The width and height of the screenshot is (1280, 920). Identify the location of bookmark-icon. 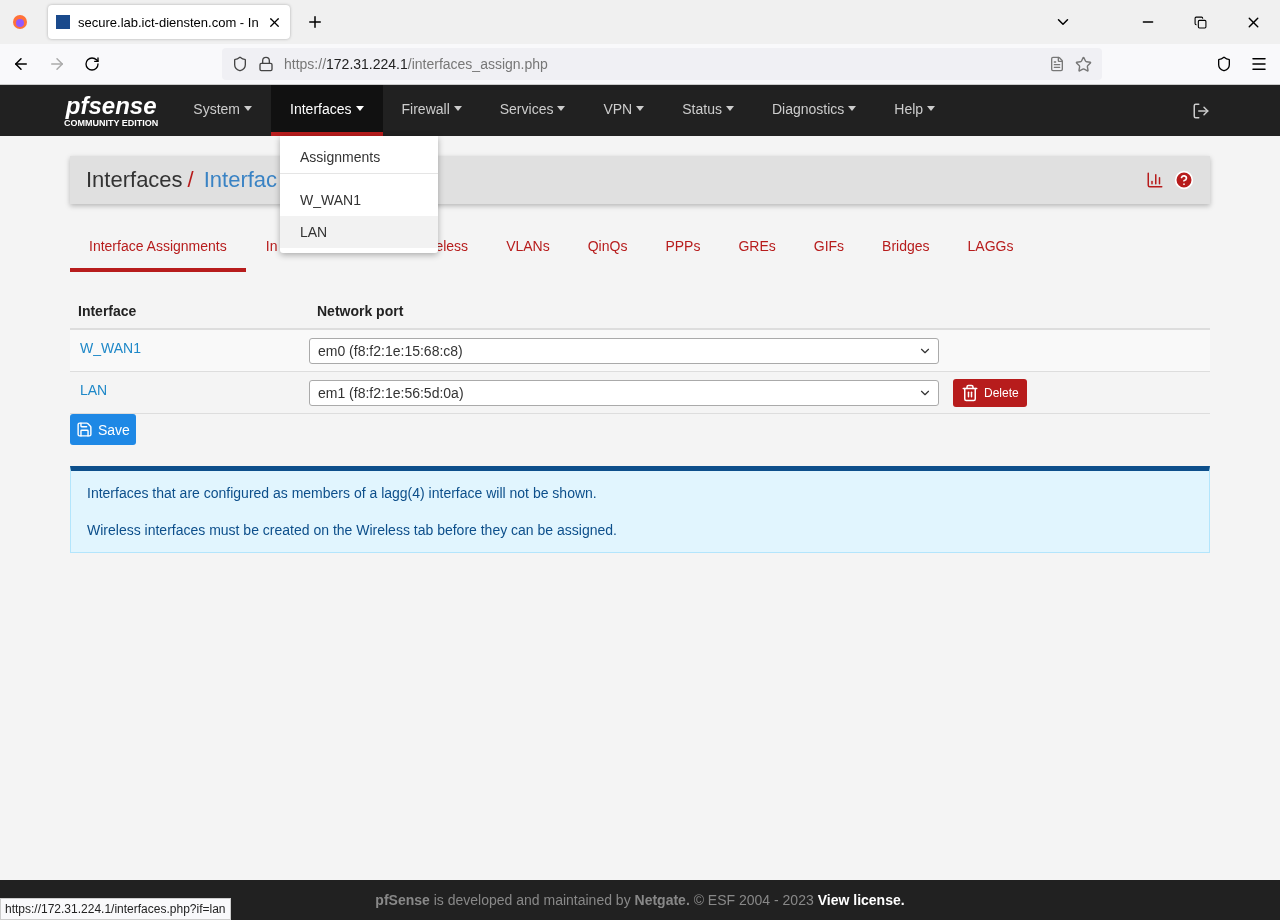
(1083, 64).